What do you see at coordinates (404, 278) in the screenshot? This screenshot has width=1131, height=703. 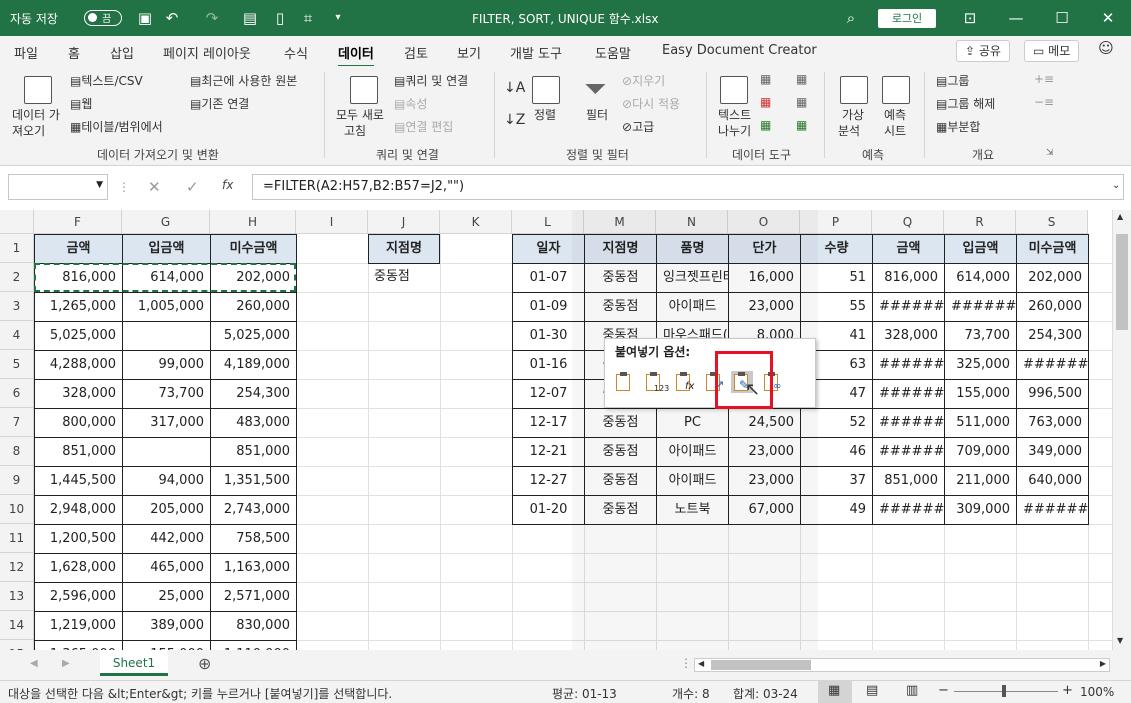 I see `criteria-value-cell: 중동점` at bounding box center [404, 278].